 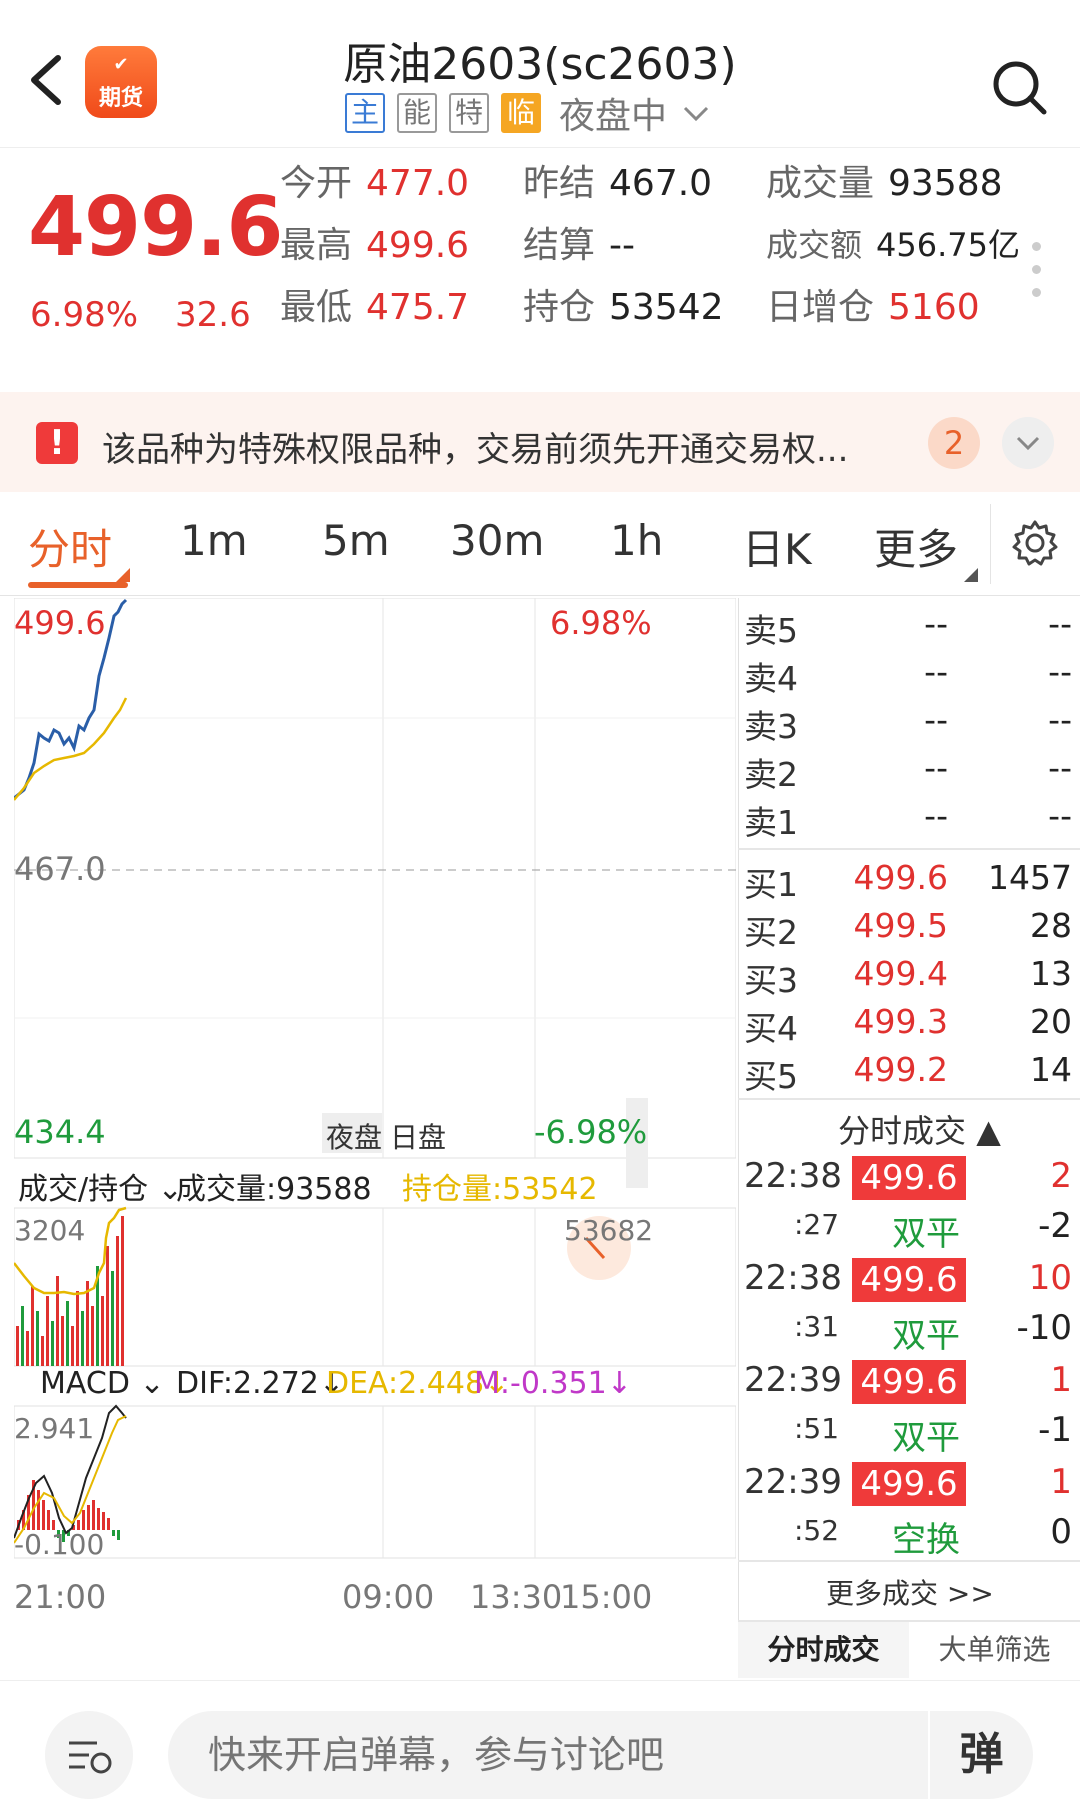 I want to click on average-line, so click(x=71, y=749).